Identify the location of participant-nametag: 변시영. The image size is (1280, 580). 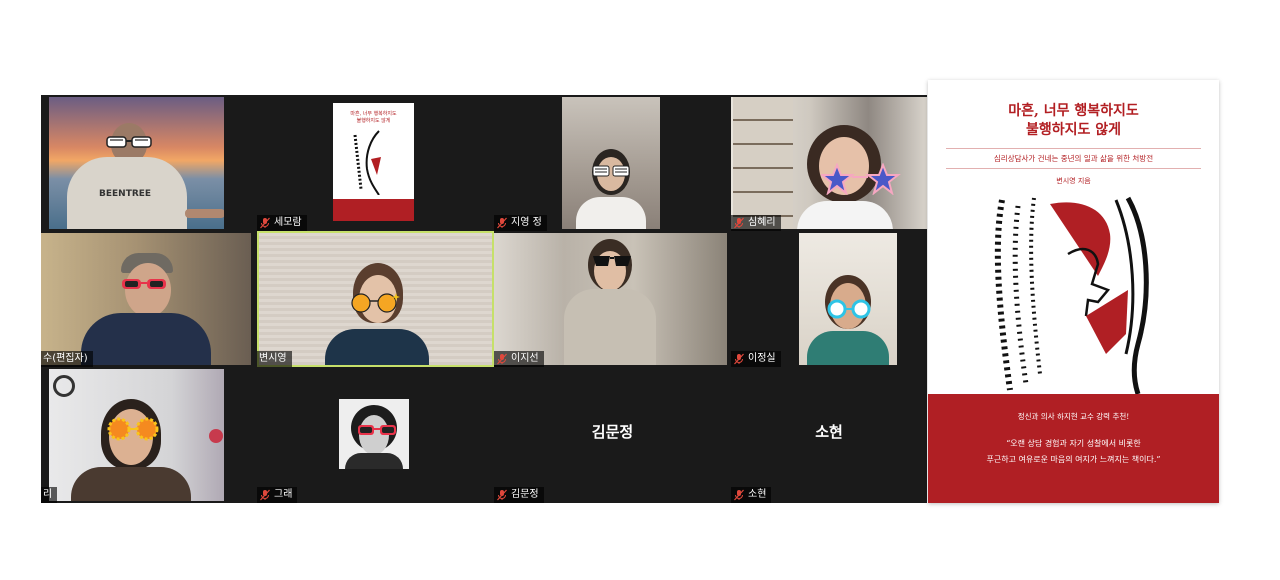
(274, 359).